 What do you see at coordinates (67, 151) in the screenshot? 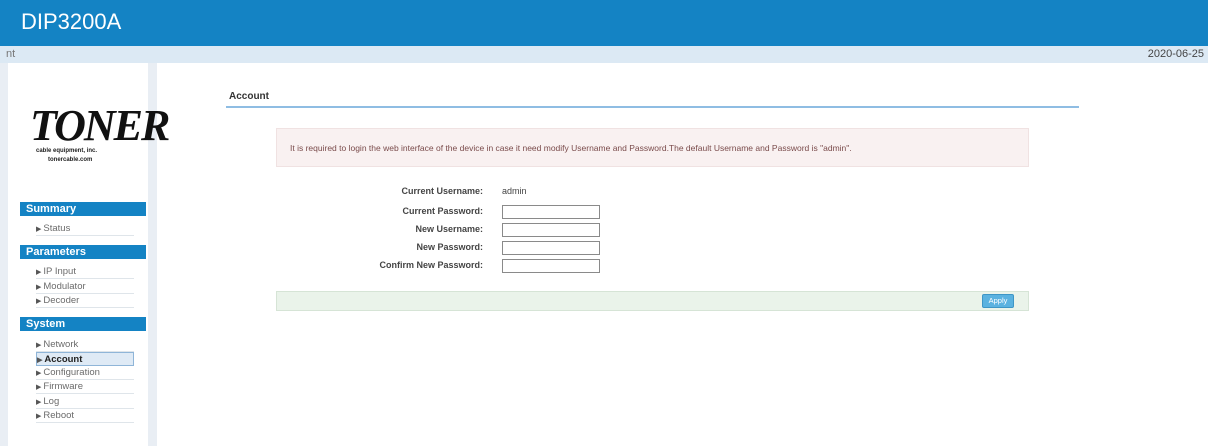
I see `logo-tagline: cable equipment, inc.` at bounding box center [67, 151].